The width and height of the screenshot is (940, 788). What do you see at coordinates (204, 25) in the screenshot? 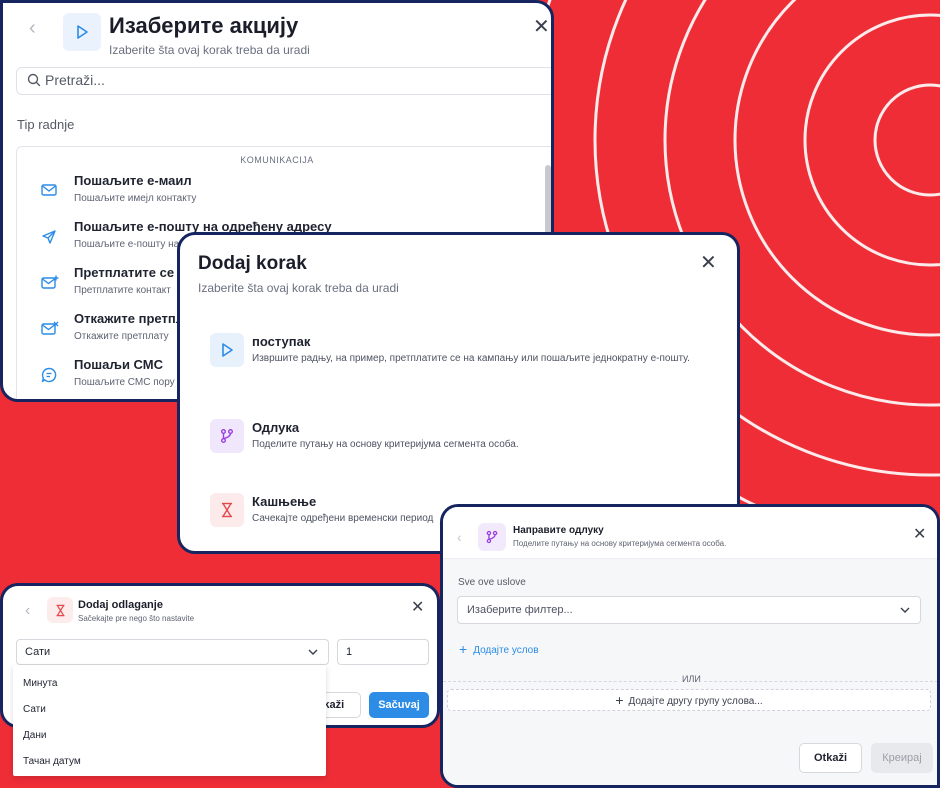
I see `dialog-title: Изаберите акцију` at bounding box center [204, 25].